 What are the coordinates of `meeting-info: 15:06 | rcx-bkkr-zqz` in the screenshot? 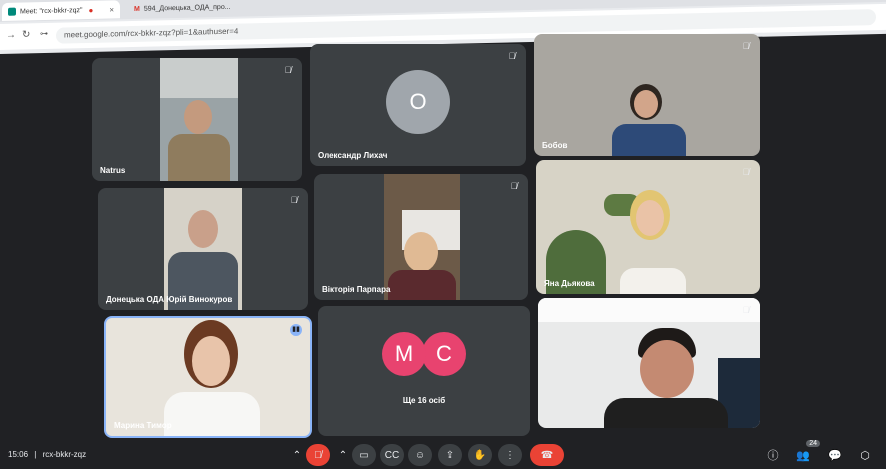 It's located at (47, 454).